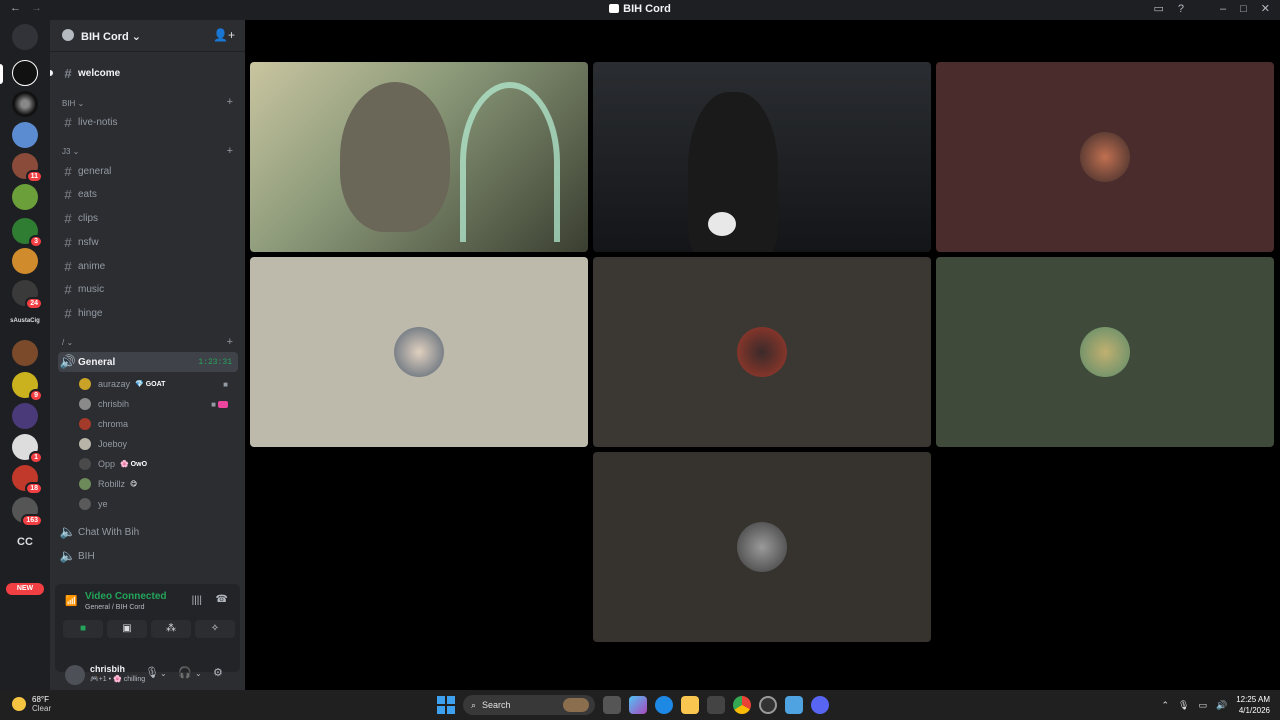 Image resolution: width=1280 pixels, height=720 pixels. Describe the element at coordinates (197, 600) in the screenshot. I see `noise-suppression-icon: ||||` at that location.